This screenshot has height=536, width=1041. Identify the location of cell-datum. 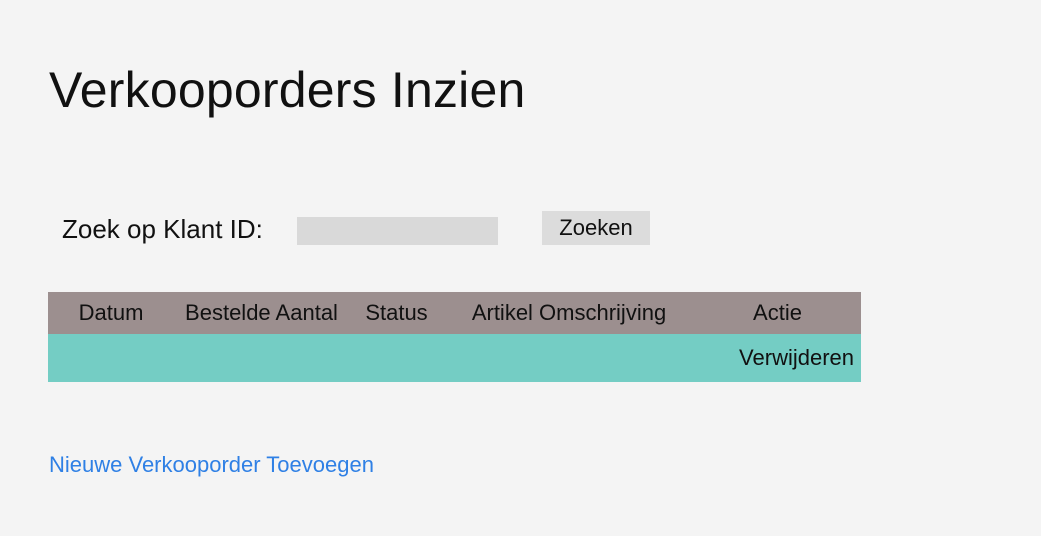
(111, 358).